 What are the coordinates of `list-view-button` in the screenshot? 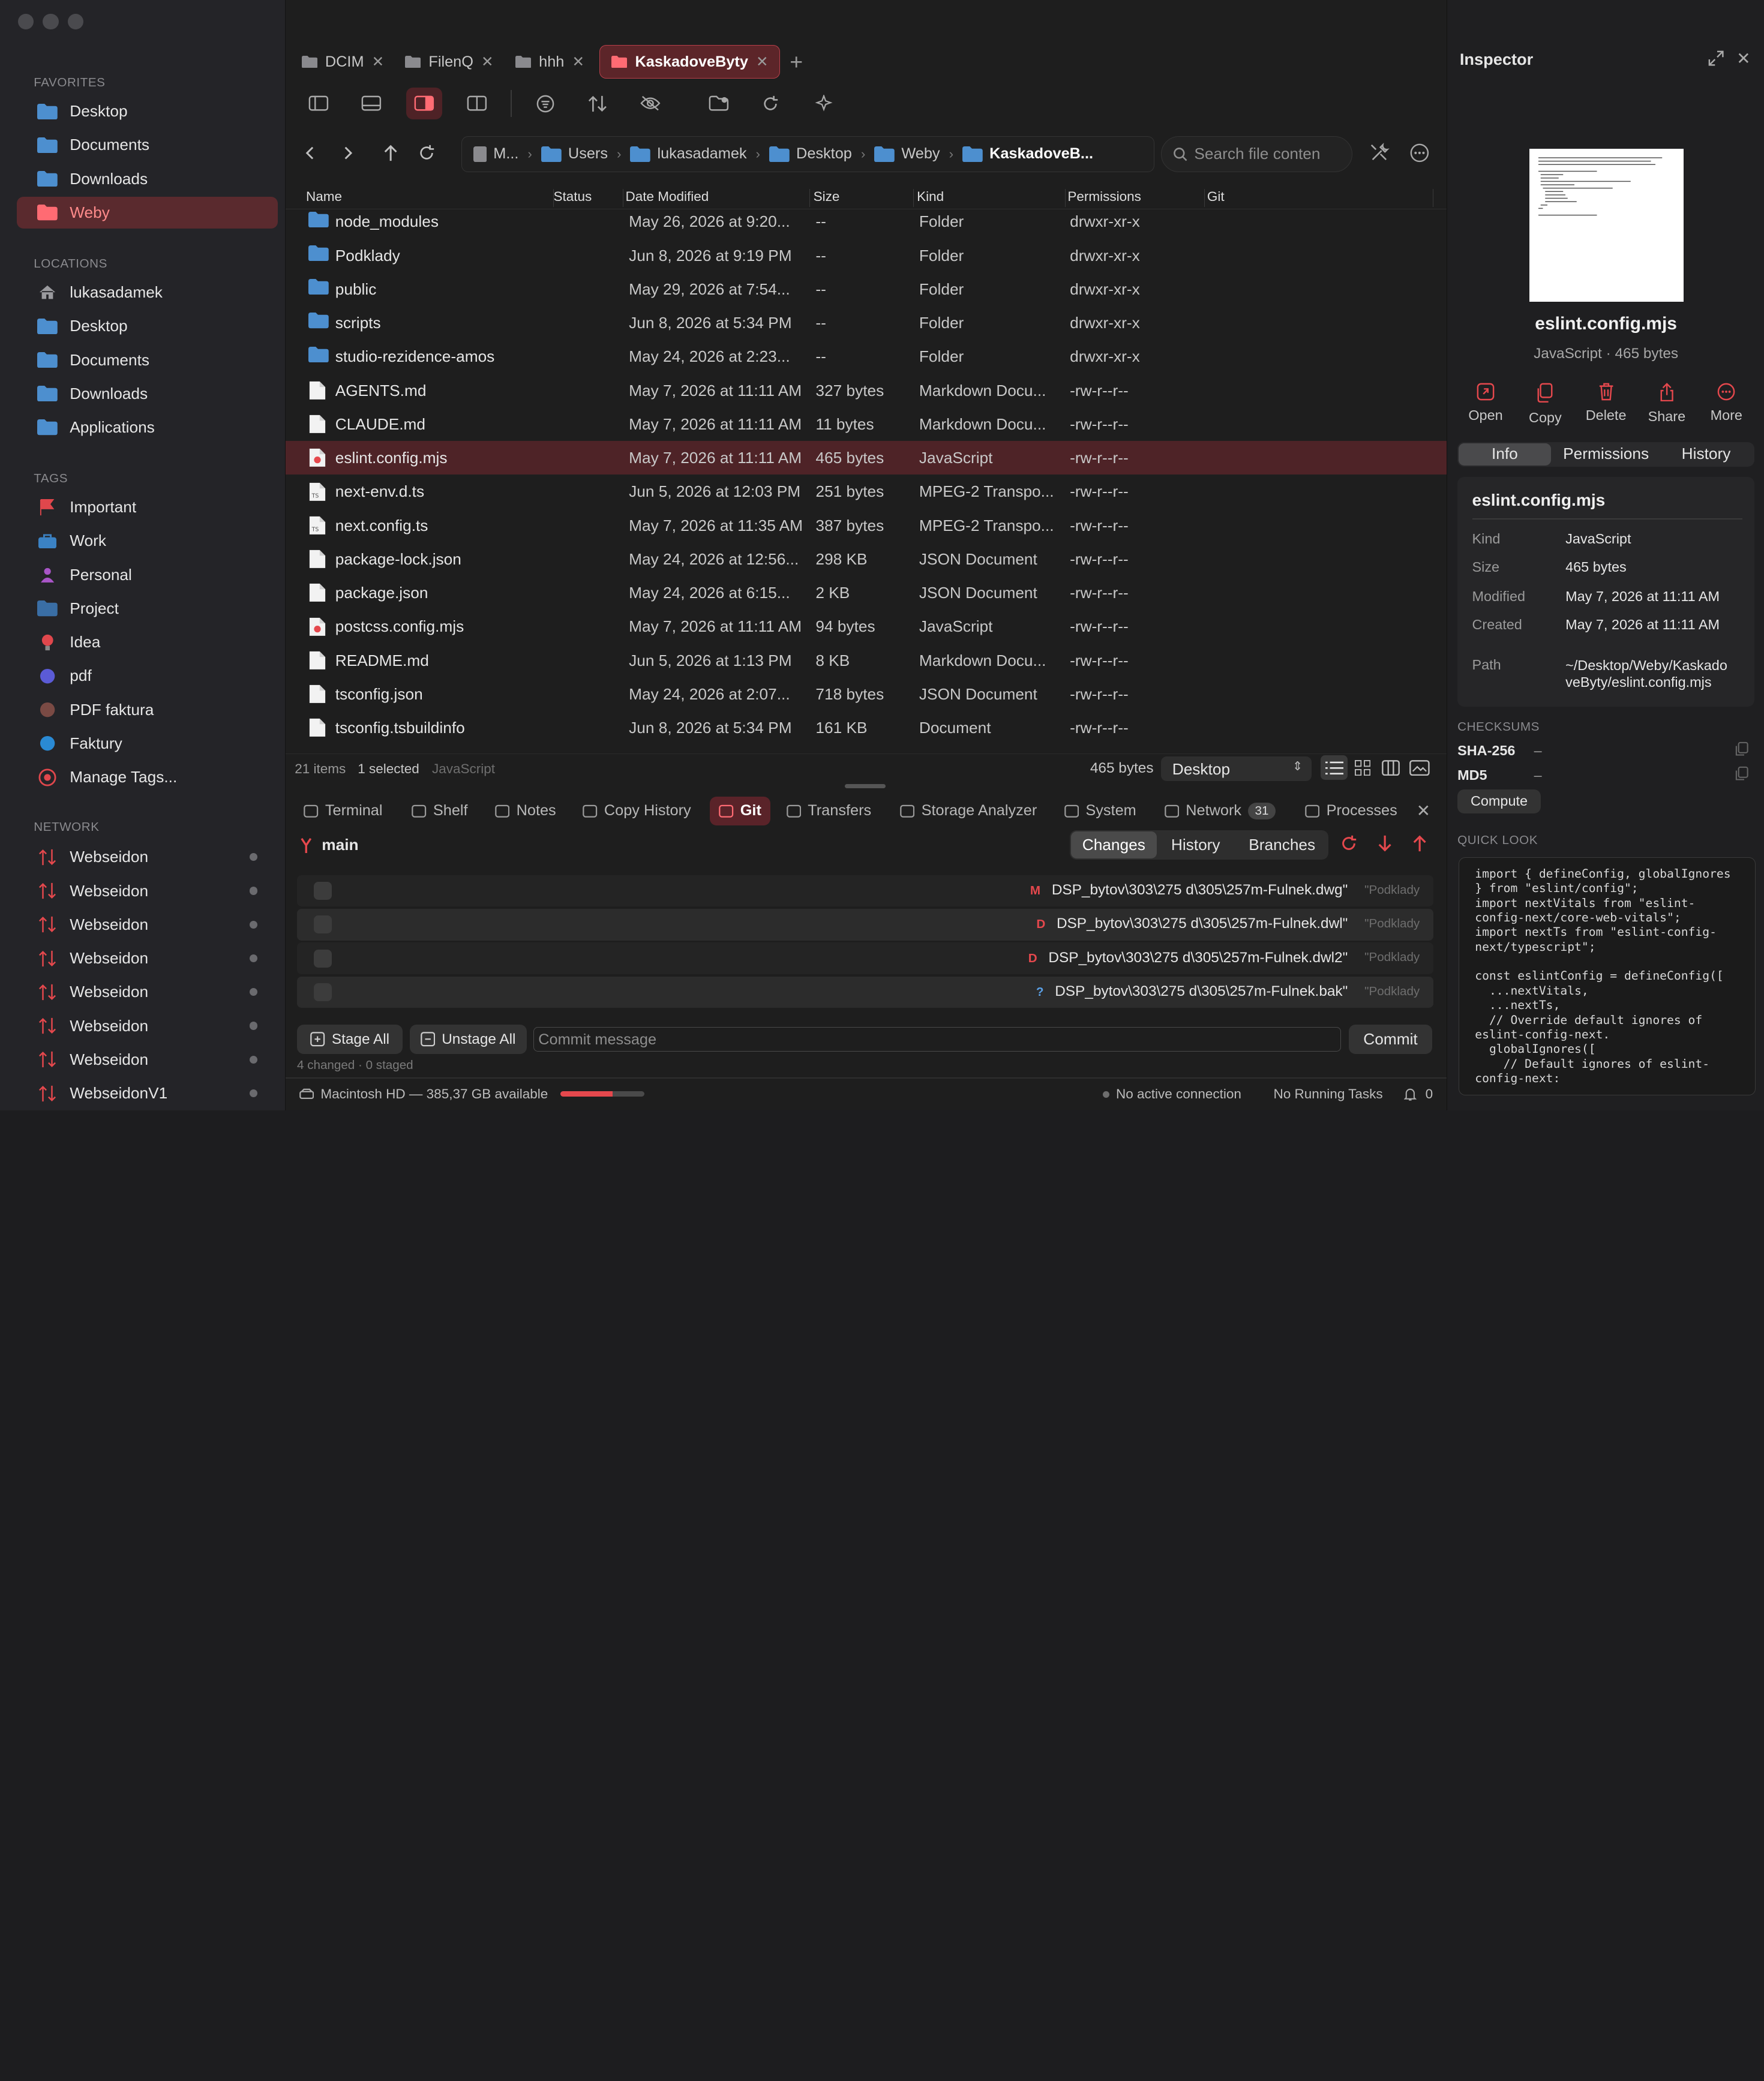 It's located at (1335, 768).